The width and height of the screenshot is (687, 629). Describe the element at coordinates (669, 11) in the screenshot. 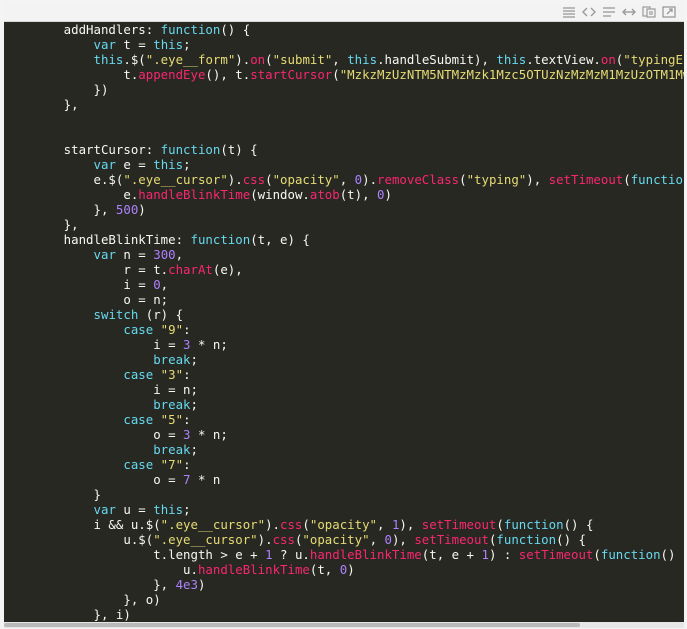

I see `popout-icon` at that location.